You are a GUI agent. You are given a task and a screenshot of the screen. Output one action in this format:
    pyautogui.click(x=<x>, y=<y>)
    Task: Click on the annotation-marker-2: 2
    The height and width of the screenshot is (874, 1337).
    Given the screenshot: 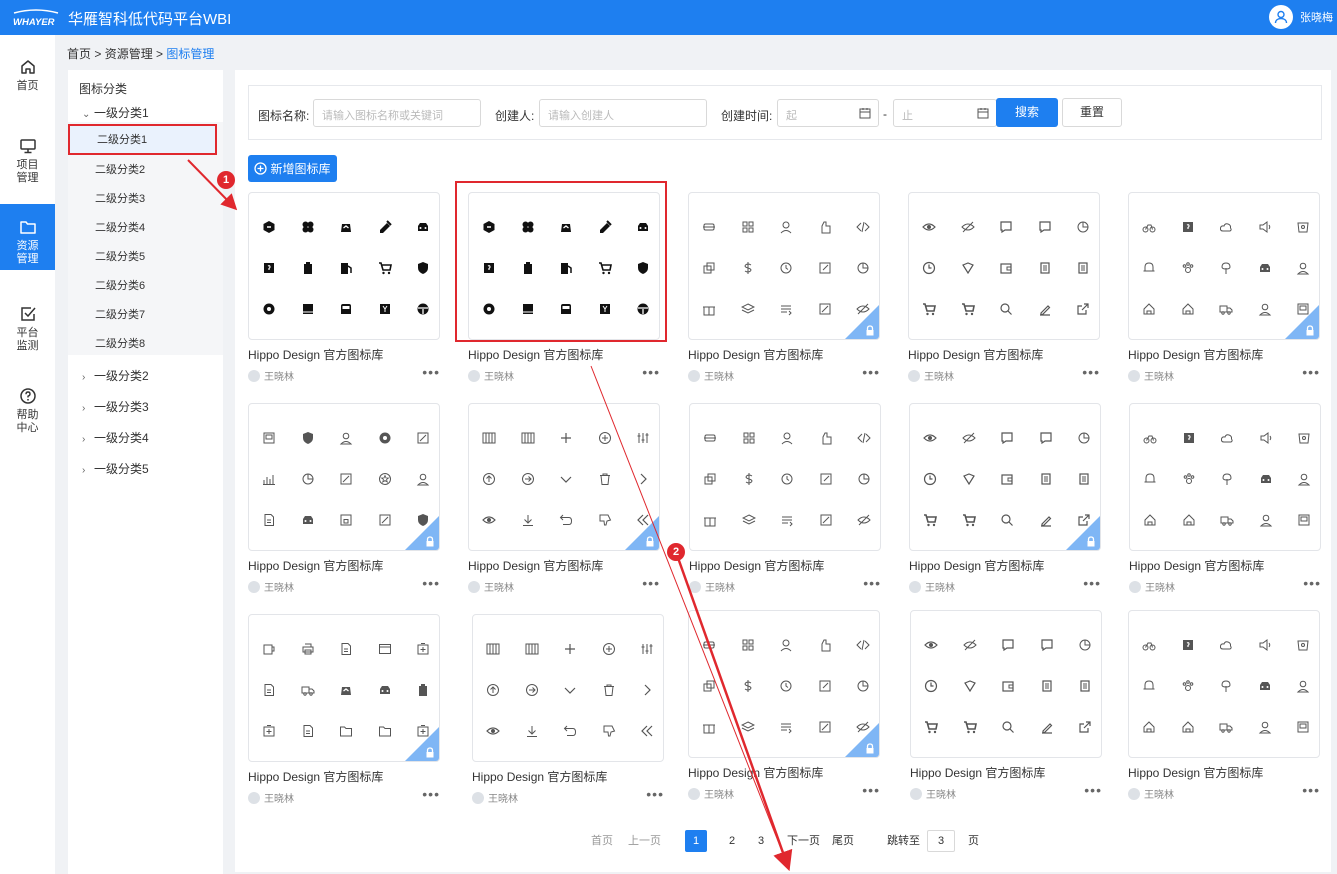 What is the action you would take?
    pyautogui.click(x=676, y=552)
    